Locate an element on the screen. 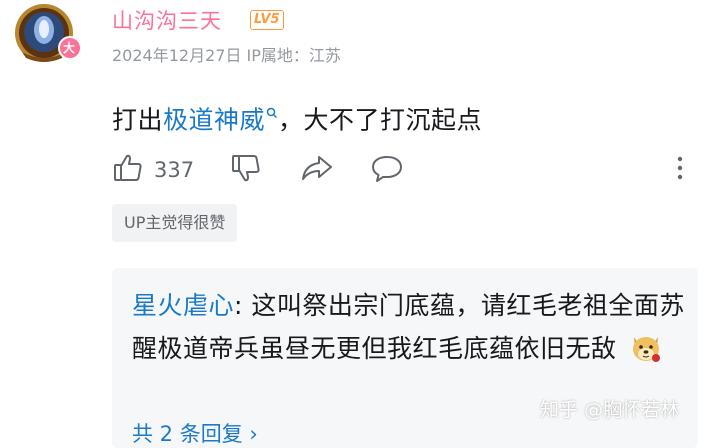  comment-username: 山沟沟三天 is located at coordinates (167, 20).